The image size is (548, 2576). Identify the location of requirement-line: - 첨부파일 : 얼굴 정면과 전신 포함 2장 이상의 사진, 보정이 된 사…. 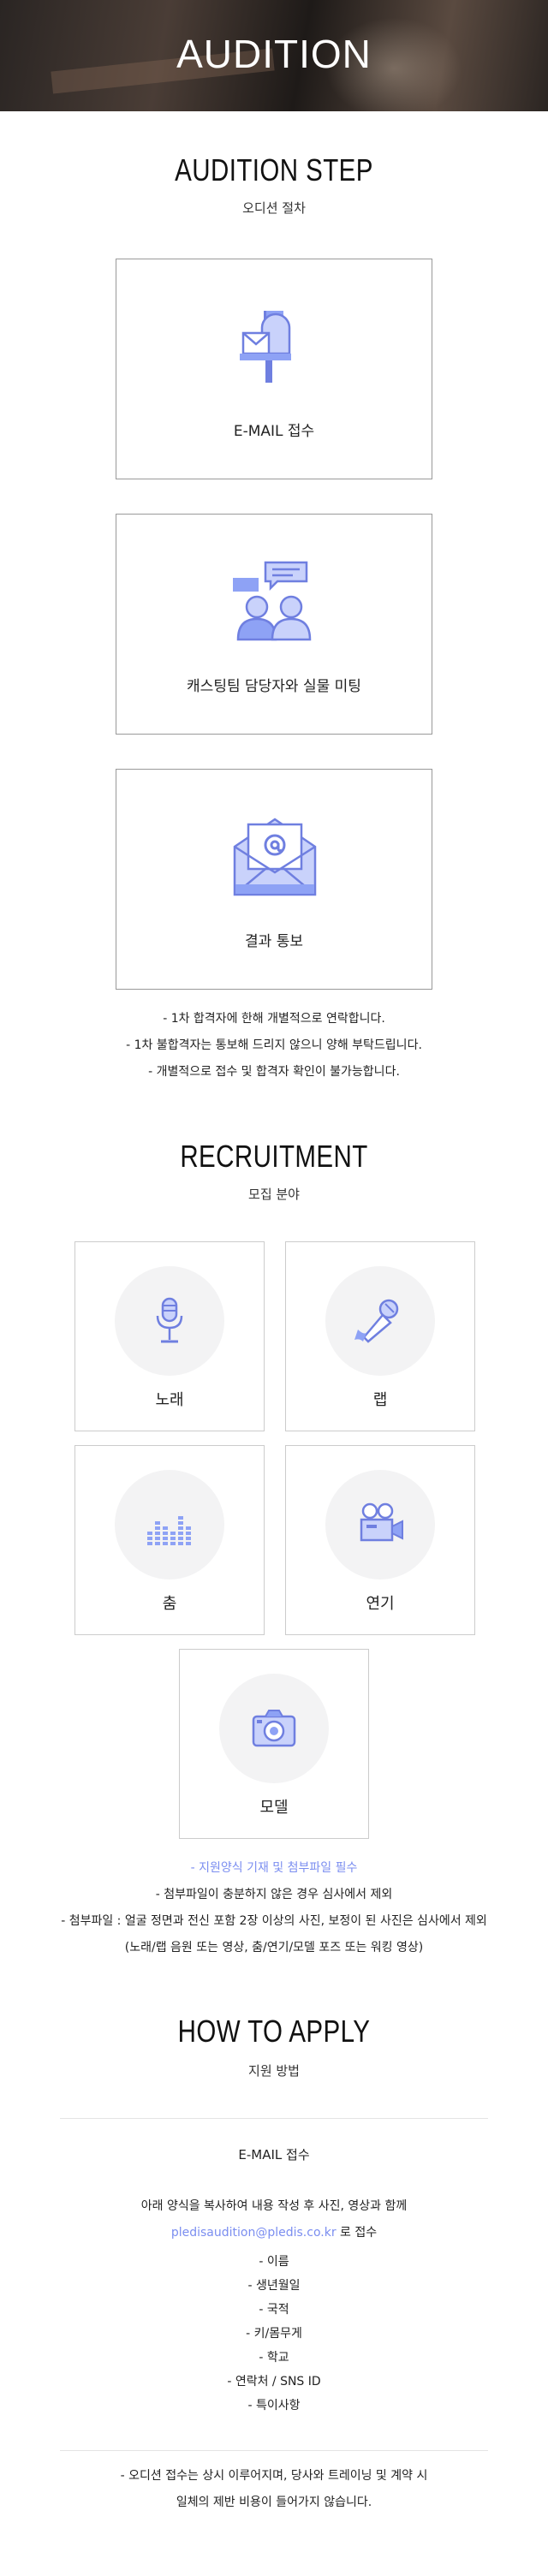
(274, 1921).